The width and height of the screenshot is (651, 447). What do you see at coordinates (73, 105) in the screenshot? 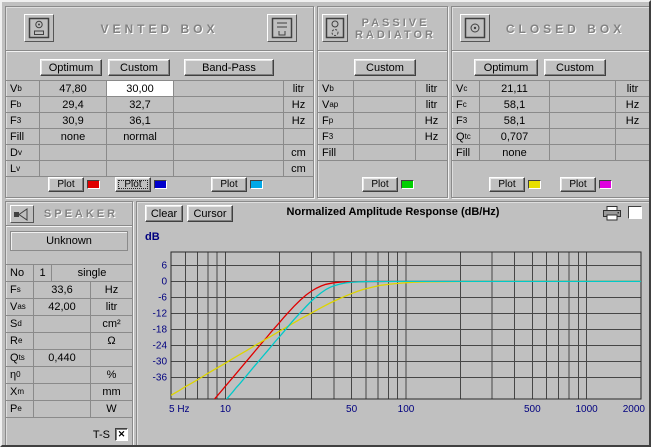
I see `value-cell: 29,4` at bounding box center [73, 105].